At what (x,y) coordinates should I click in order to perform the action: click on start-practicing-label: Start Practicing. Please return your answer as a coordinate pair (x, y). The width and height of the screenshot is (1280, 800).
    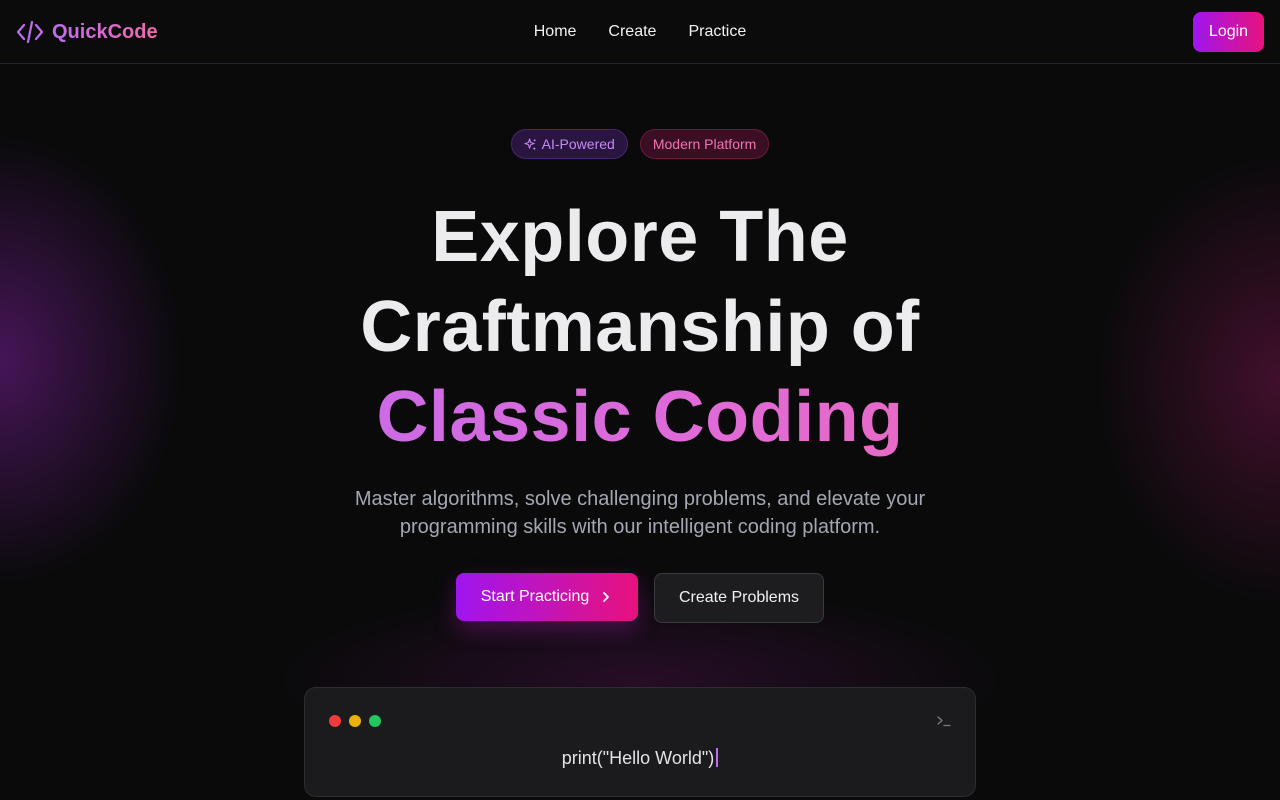
    Looking at the image, I should click on (535, 596).